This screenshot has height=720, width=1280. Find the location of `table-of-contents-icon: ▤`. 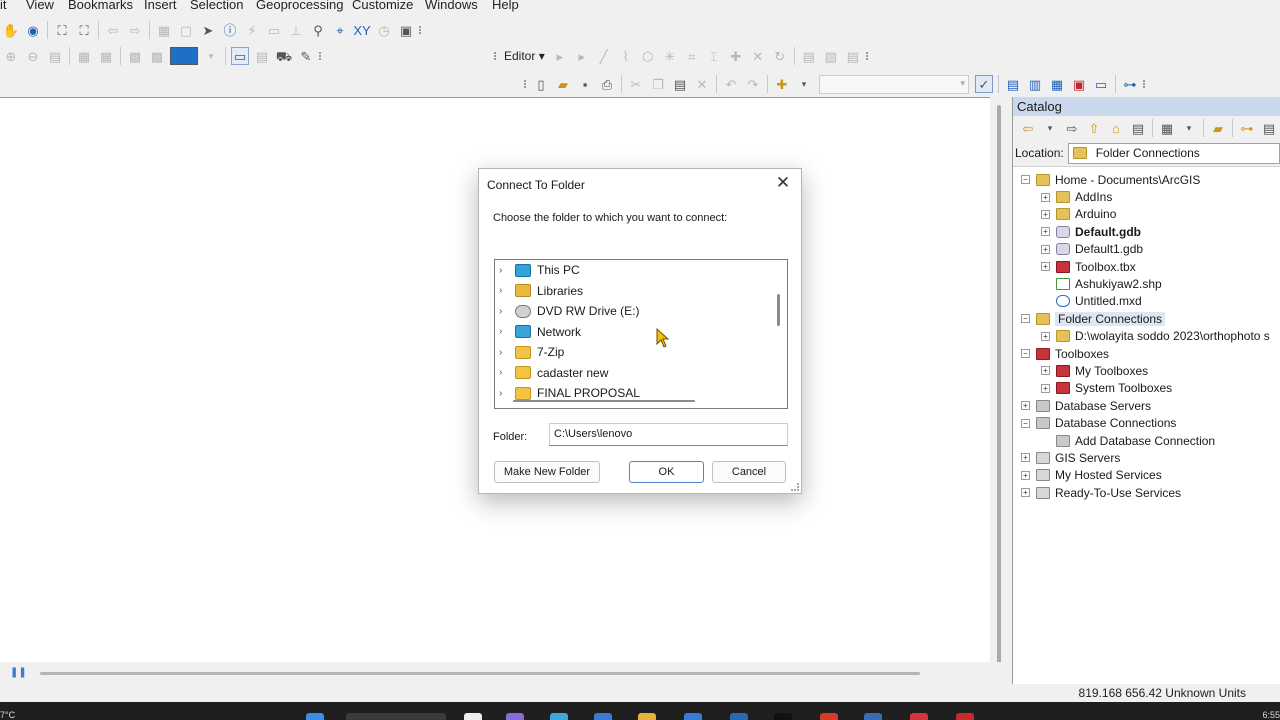

table-of-contents-icon: ▤ is located at coordinates (1013, 84).